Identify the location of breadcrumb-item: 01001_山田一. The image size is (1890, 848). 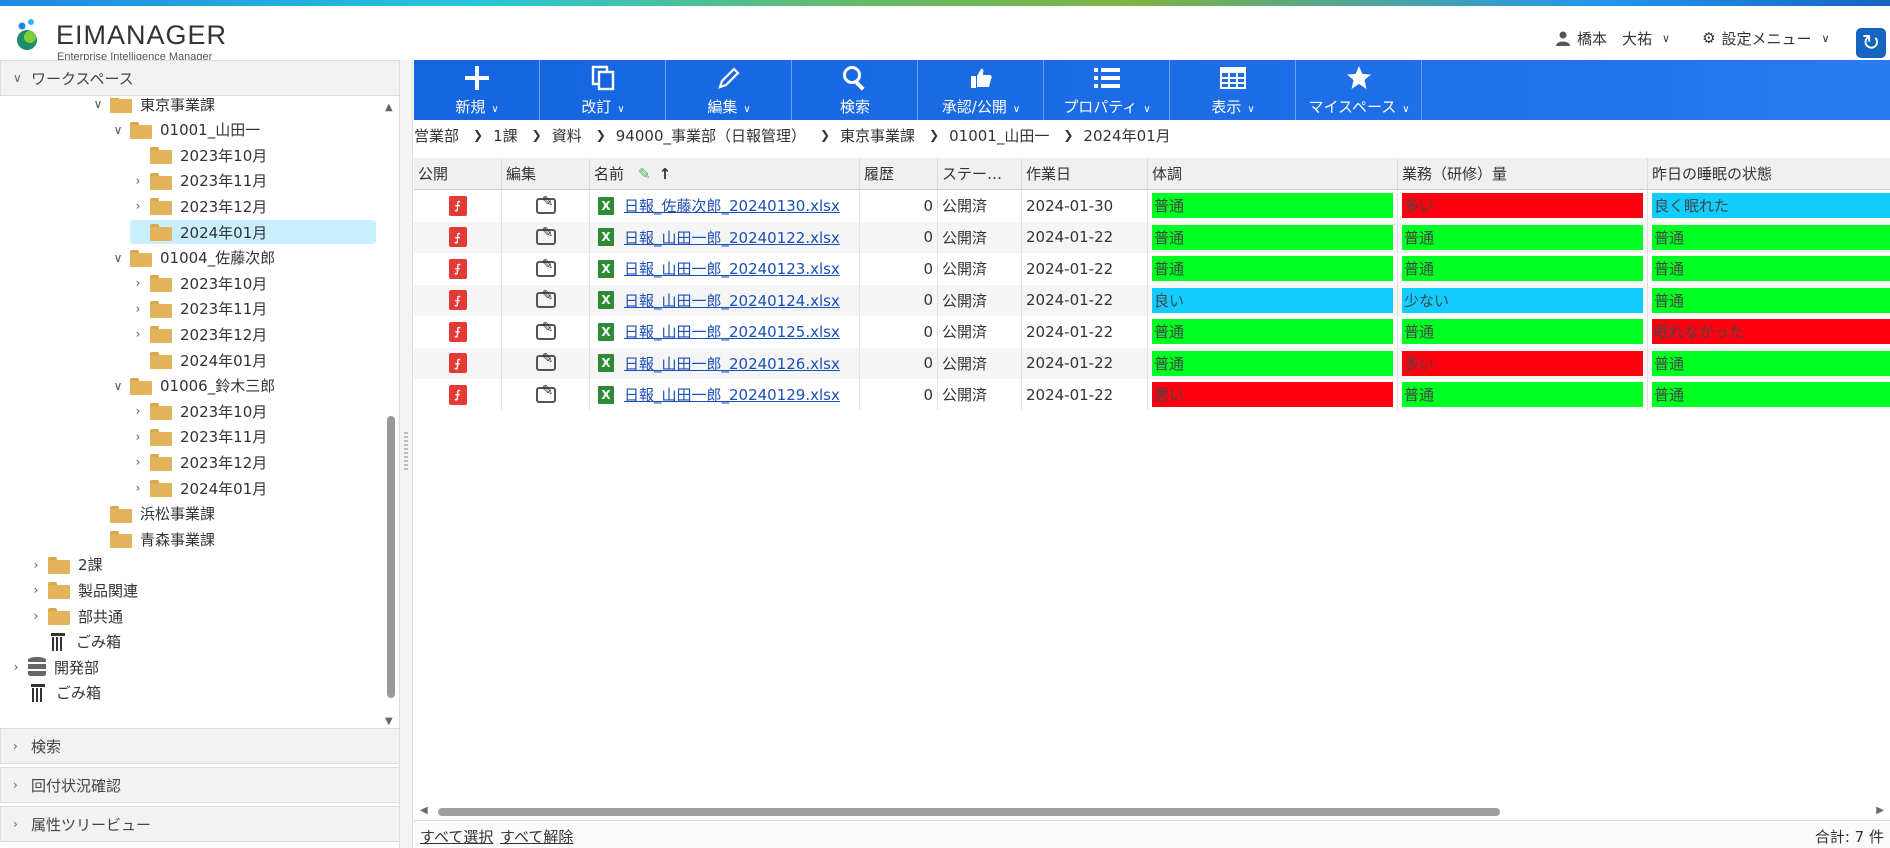
(999, 135).